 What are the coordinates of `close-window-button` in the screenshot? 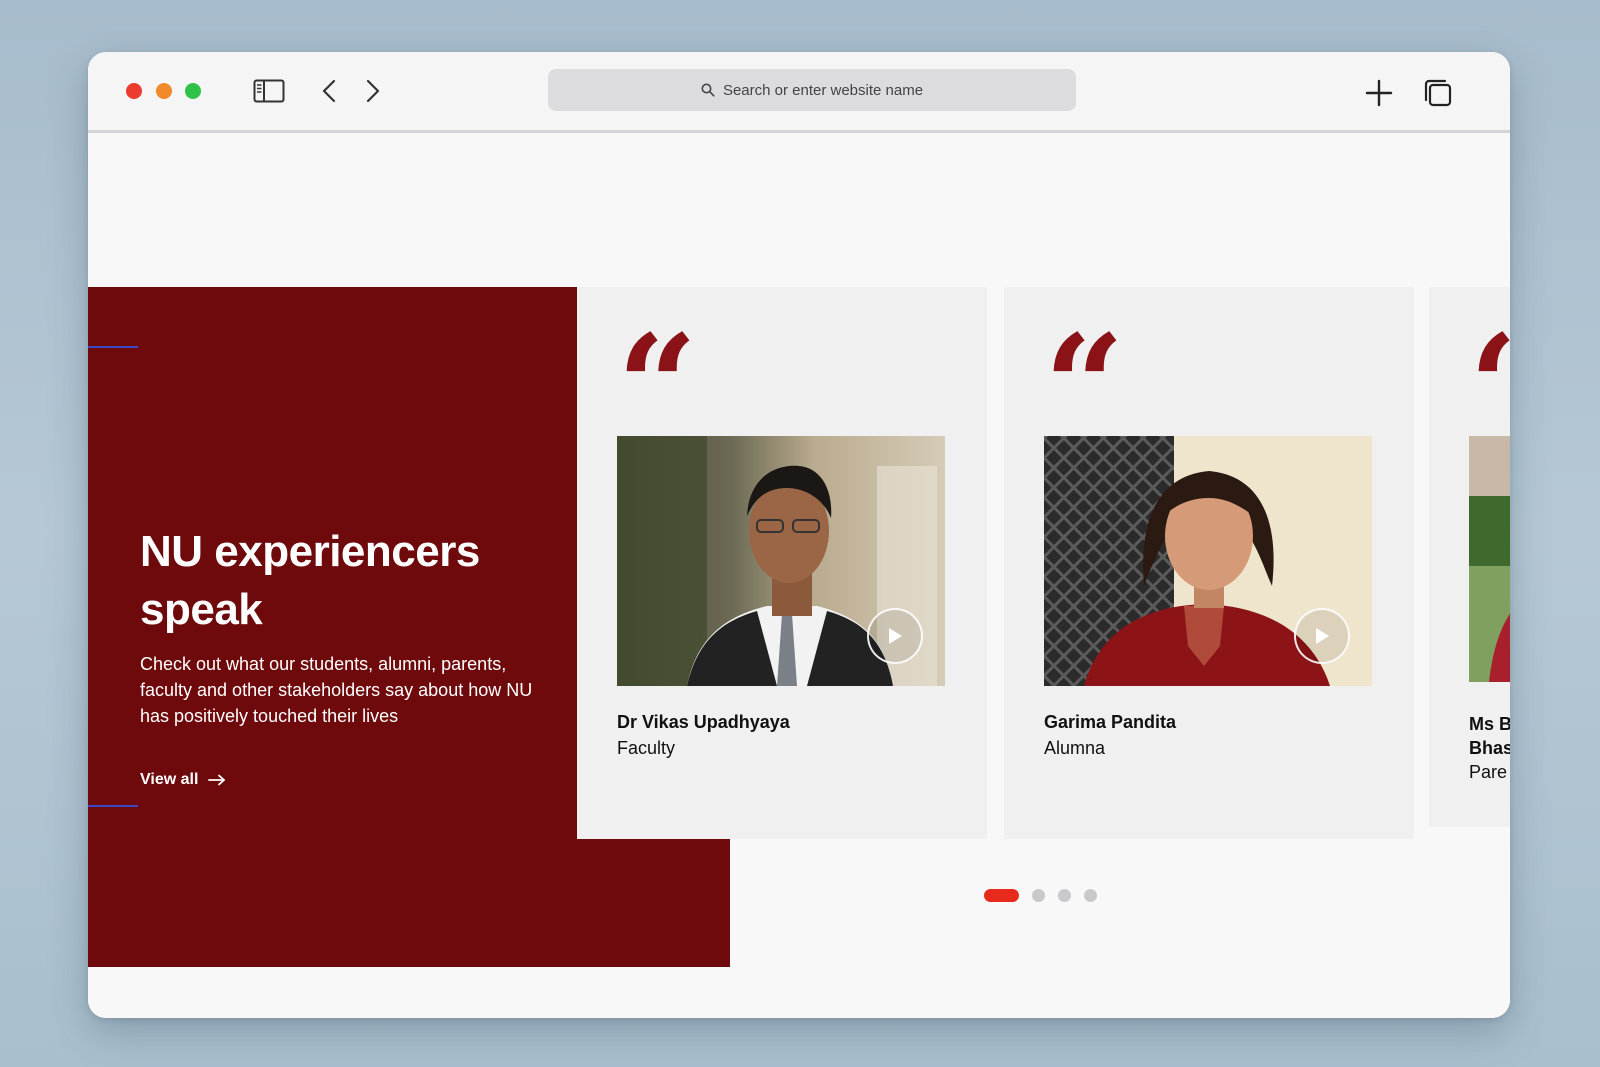 It's located at (134, 91).